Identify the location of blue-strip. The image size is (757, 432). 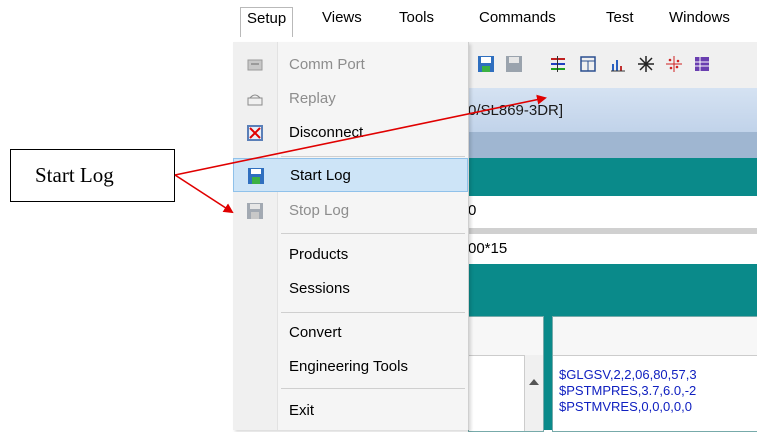
(612, 145).